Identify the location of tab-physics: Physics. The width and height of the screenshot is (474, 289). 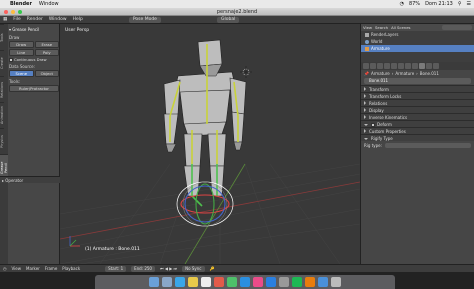
(2, 141).